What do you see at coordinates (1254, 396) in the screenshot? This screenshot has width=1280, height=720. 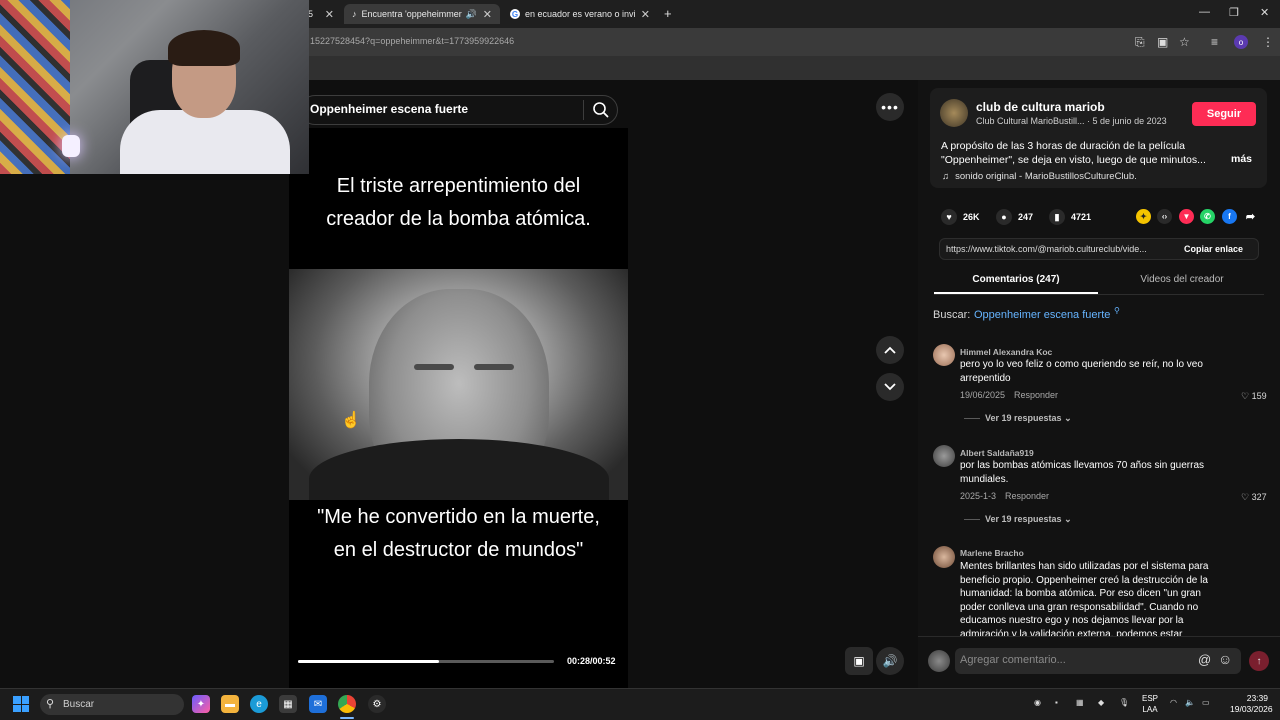 I see `comment-like: ♡ 159` at bounding box center [1254, 396].